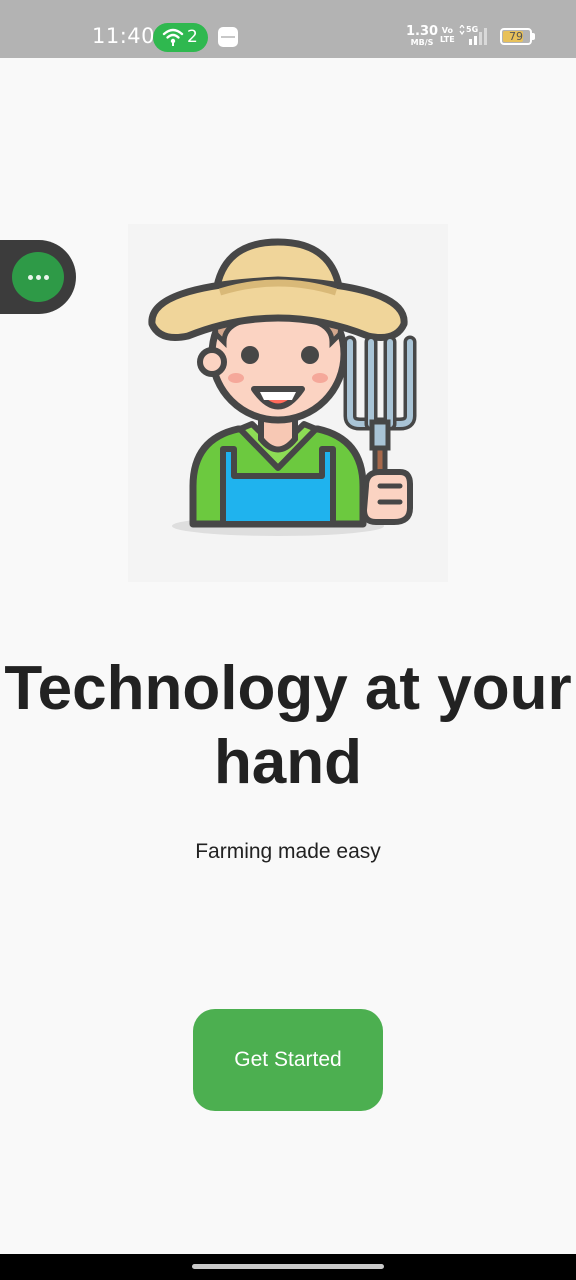 This screenshot has height=1280, width=576. Describe the element at coordinates (288, 1060) in the screenshot. I see `get-started-button: Get Started` at that location.